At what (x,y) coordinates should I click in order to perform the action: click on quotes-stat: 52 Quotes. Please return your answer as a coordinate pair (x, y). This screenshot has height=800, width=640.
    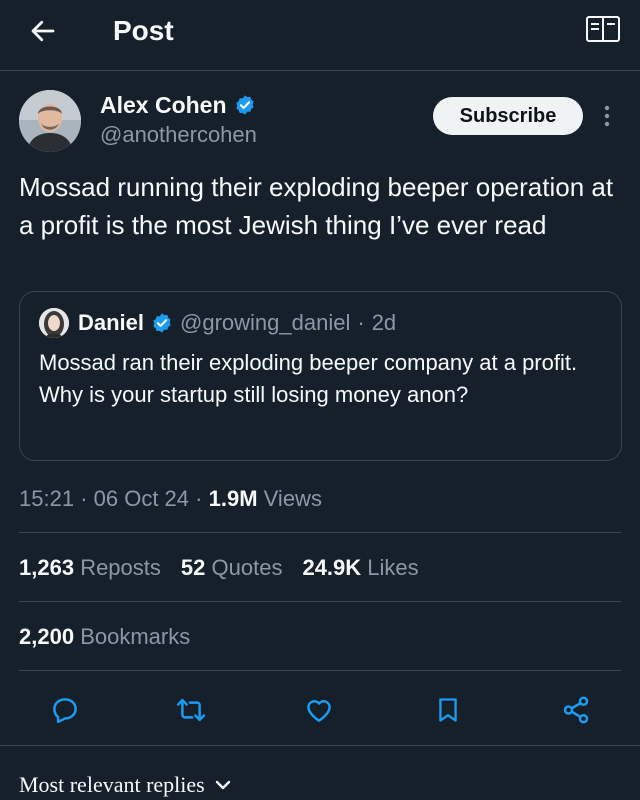
    Looking at the image, I should click on (232, 568).